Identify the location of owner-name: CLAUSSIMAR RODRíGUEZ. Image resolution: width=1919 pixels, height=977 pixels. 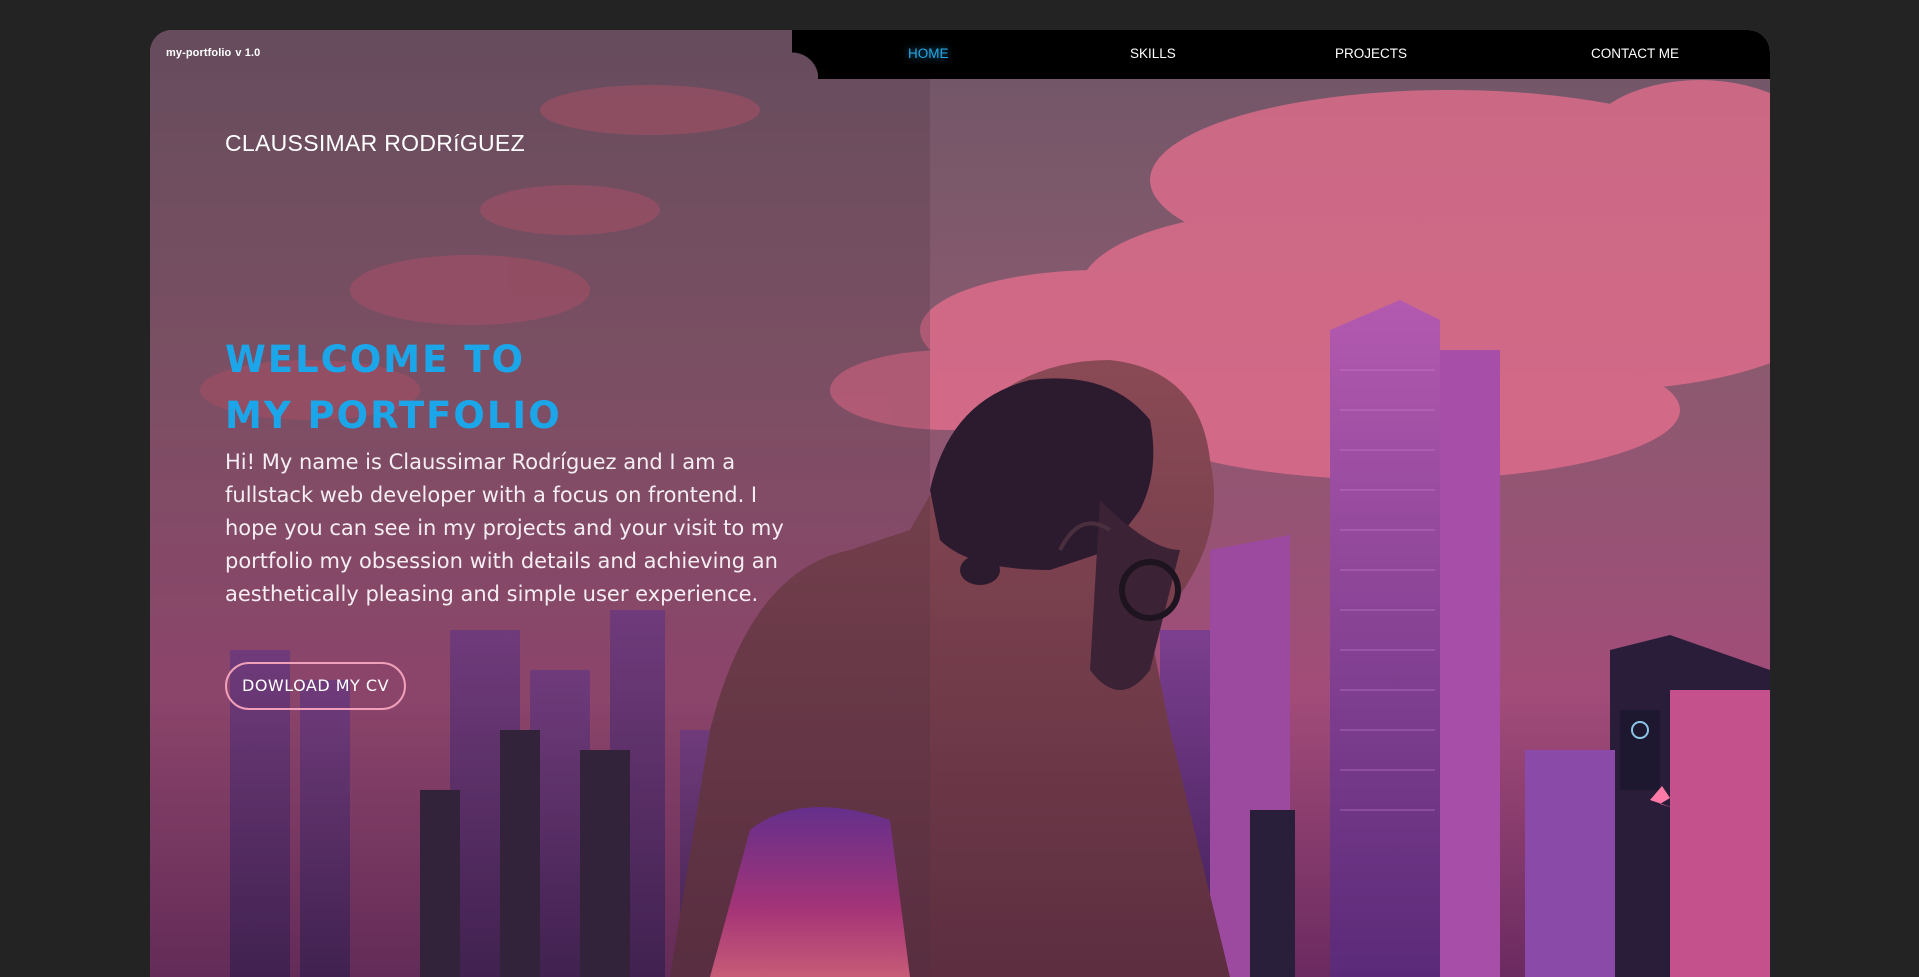
(375, 143).